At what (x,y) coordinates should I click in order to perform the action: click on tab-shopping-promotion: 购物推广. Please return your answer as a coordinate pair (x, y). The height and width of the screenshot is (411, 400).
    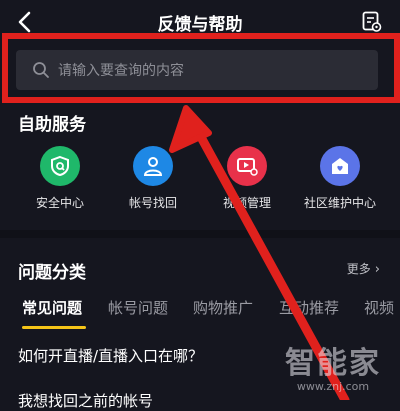
    Looking at the image, I should click on (223, 307).